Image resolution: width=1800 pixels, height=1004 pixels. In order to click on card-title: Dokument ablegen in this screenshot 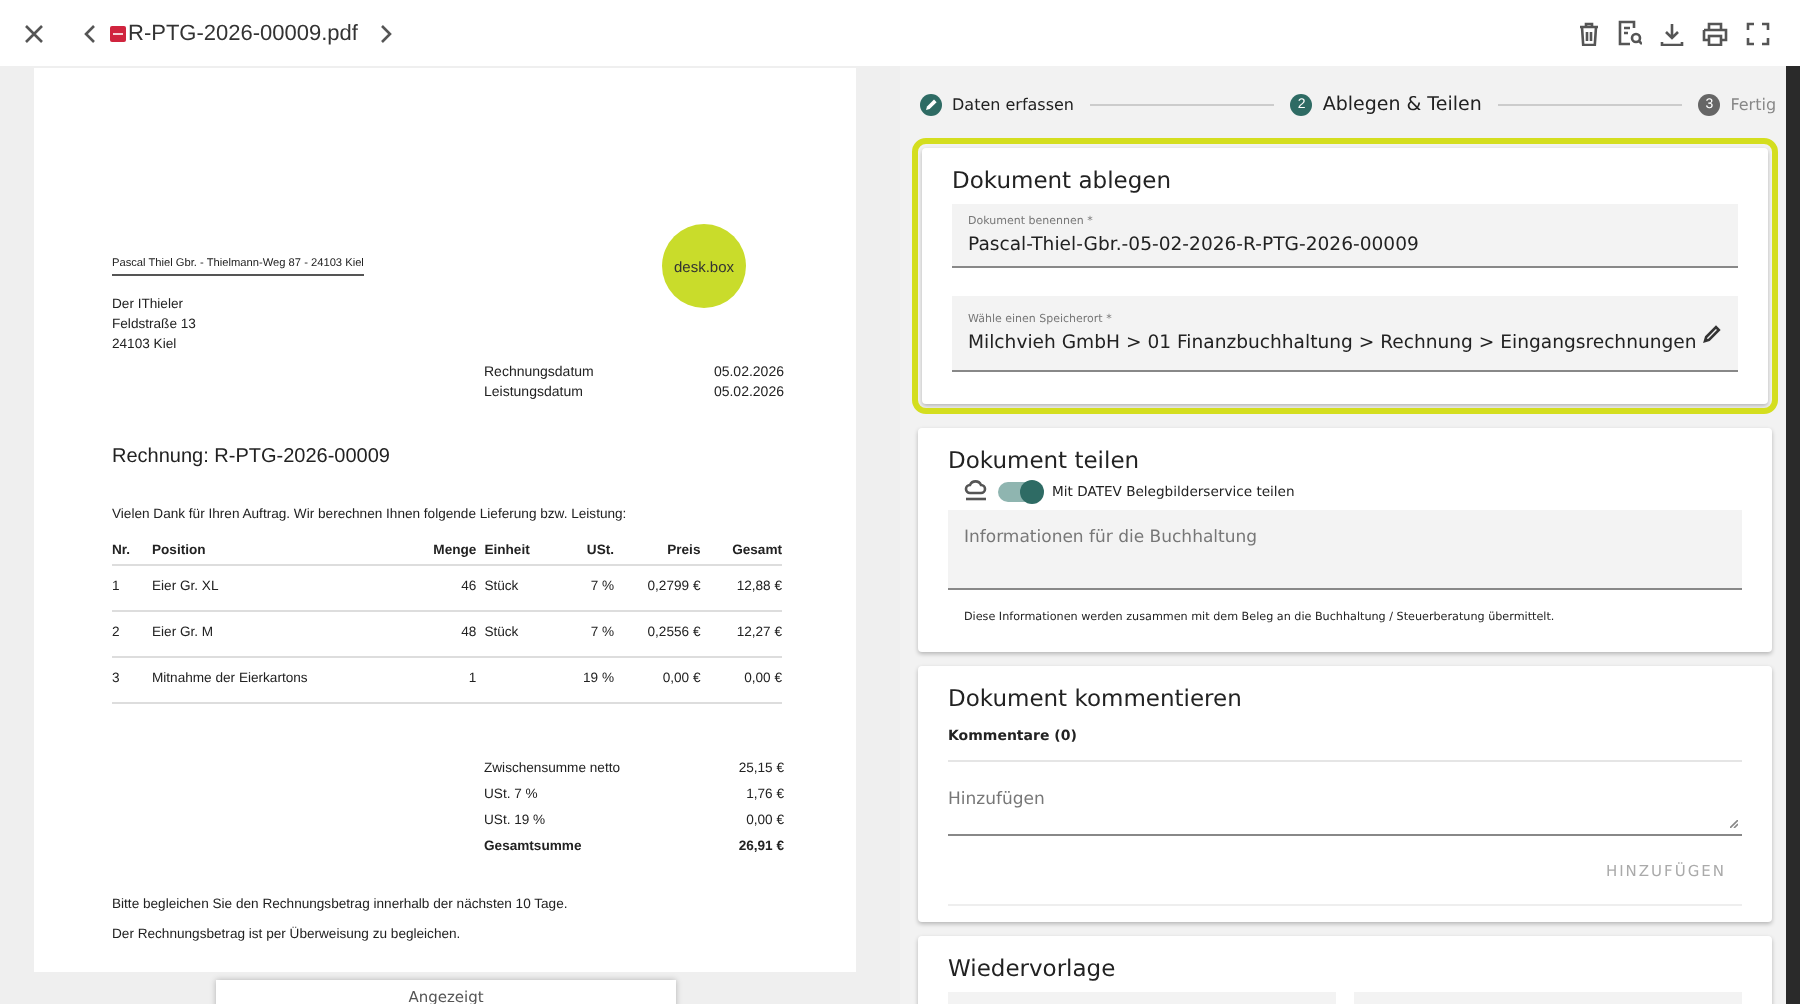, I will do `click(1062, 180)`.